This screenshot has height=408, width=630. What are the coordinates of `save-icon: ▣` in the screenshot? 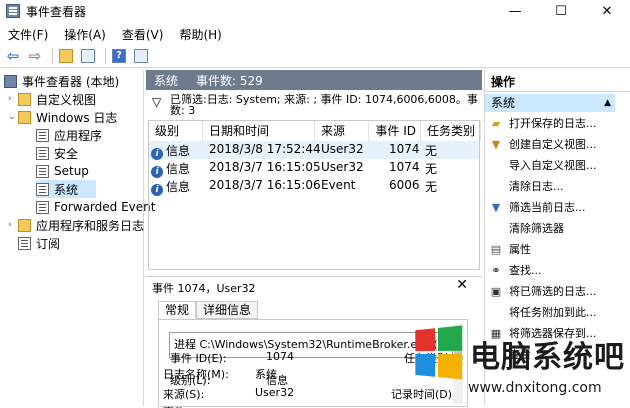 It's located at (496, 291).